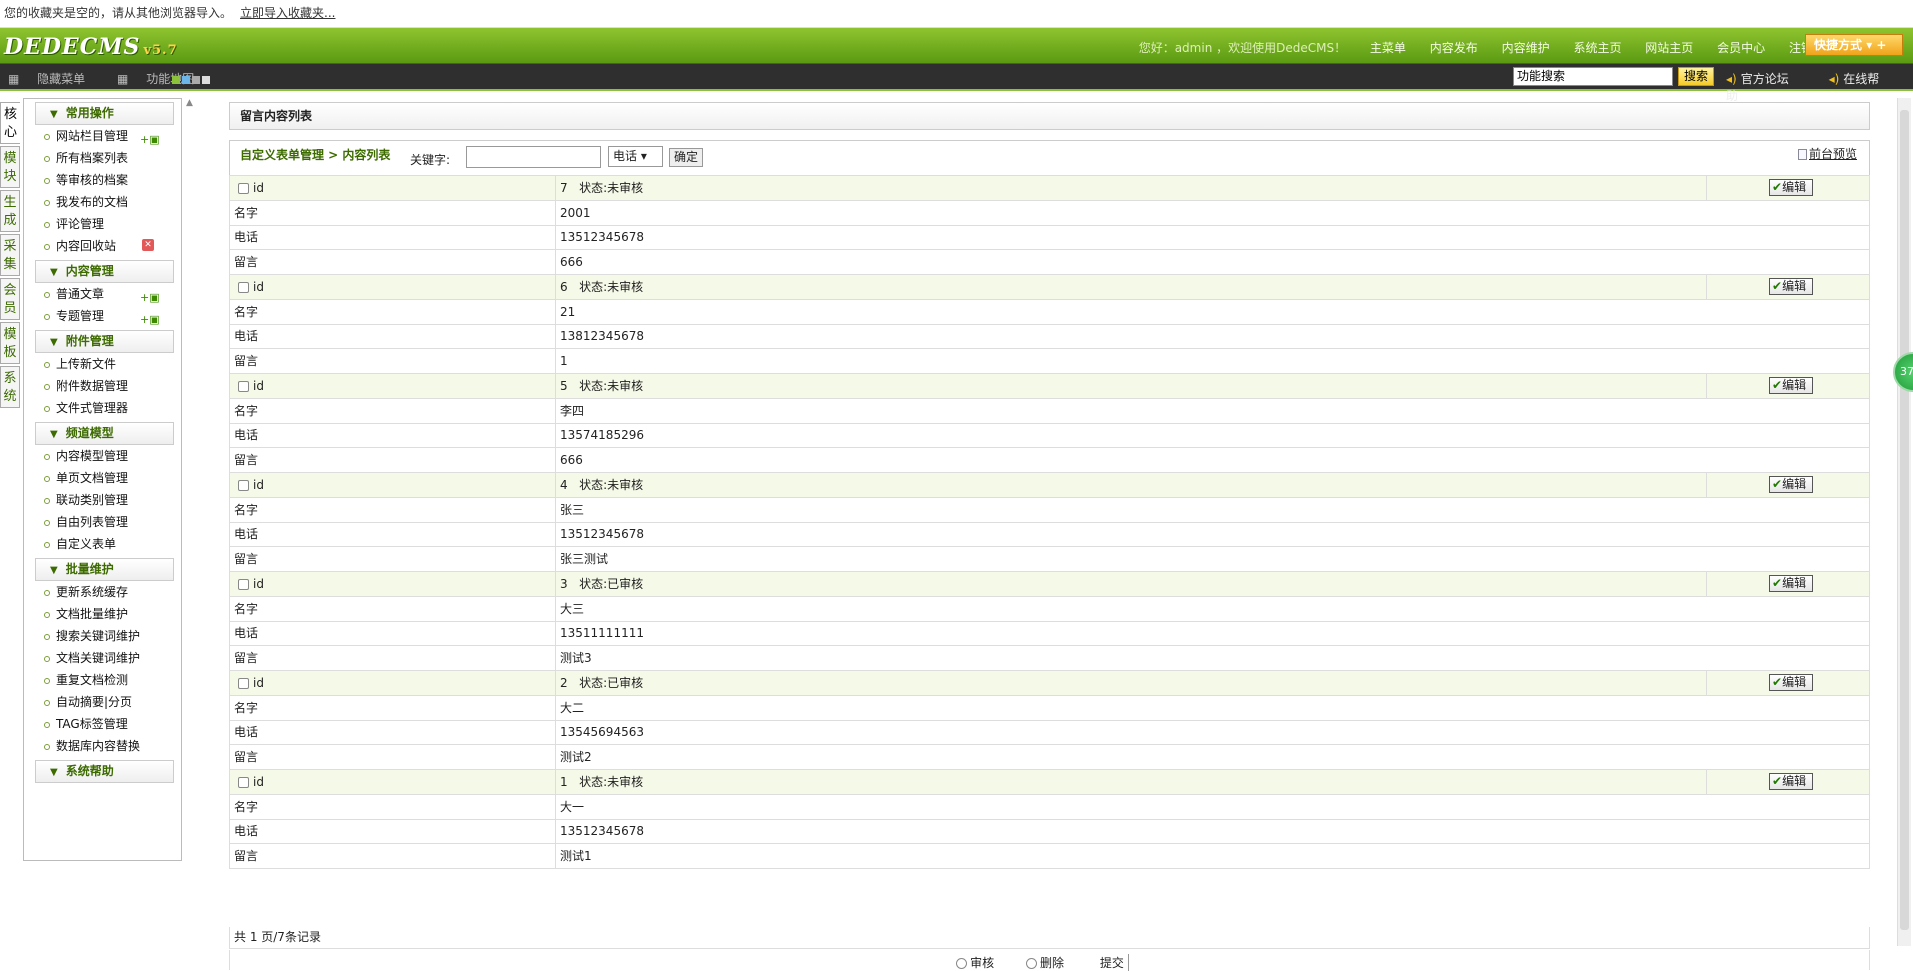  What do you see at coordinates (315, 154) in the screenshot?
I see `breadcrumb: 自定义表单管理 > 内容列表` at bounding box center [315, 154].